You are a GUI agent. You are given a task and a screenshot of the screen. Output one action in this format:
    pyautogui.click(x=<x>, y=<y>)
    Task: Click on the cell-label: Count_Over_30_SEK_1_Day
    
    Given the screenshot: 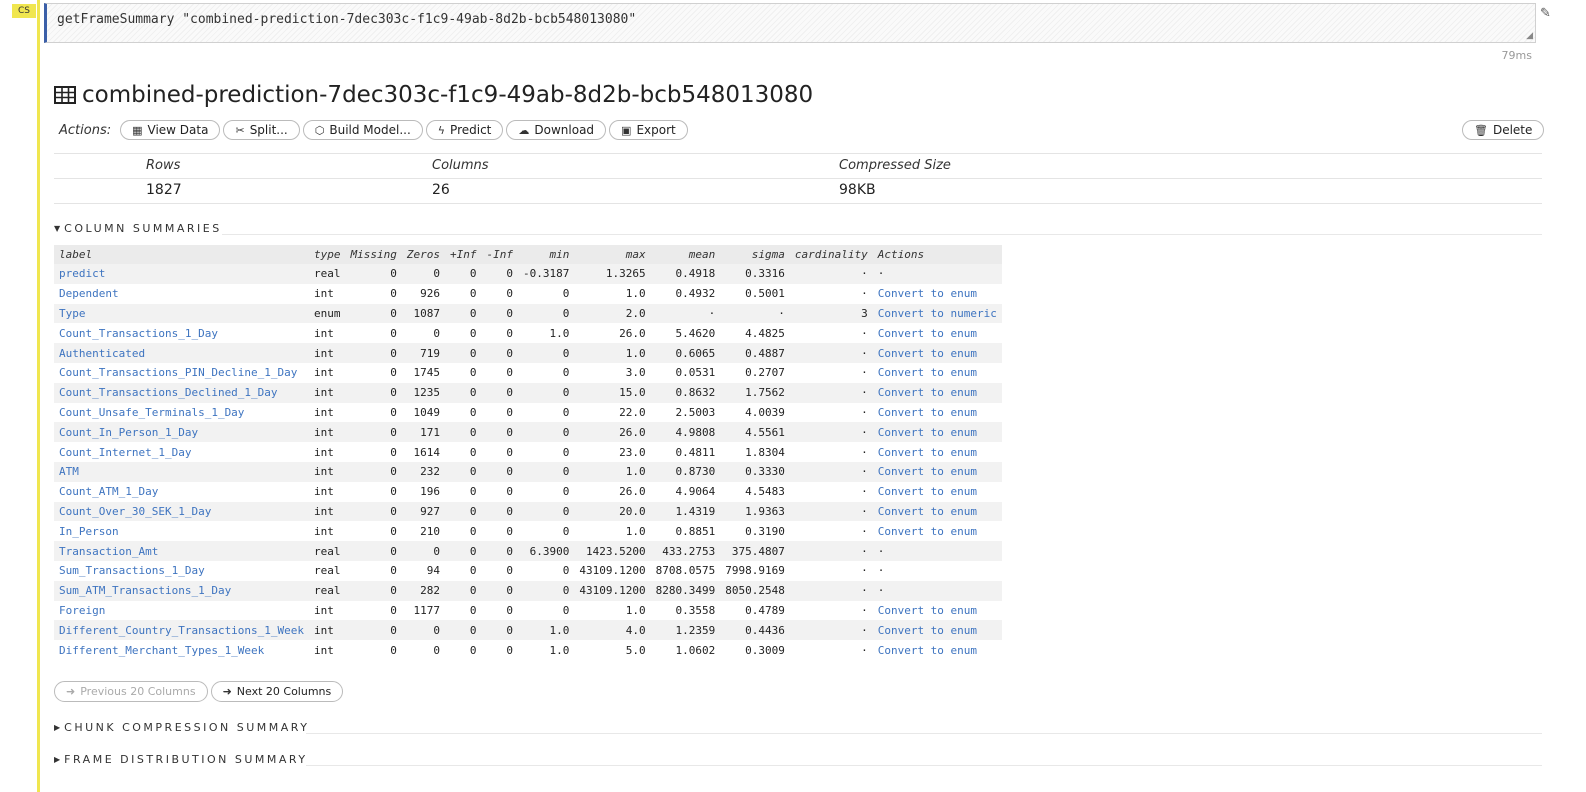 What is the action you would take?
    pyautogui.click(x=182, y=511)
    